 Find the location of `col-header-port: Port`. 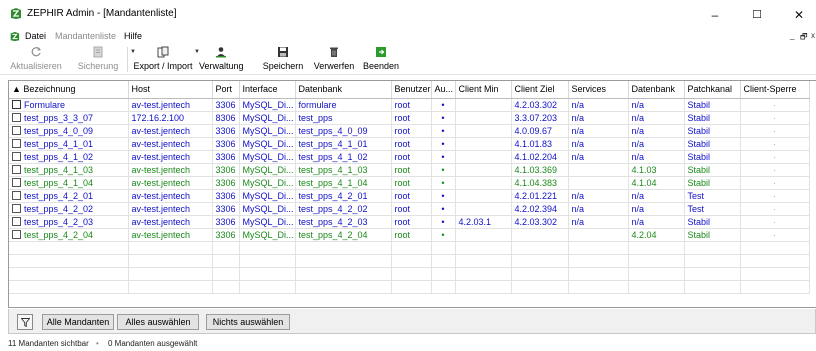

col-header-port: Port is located at coordinates (226, 90).